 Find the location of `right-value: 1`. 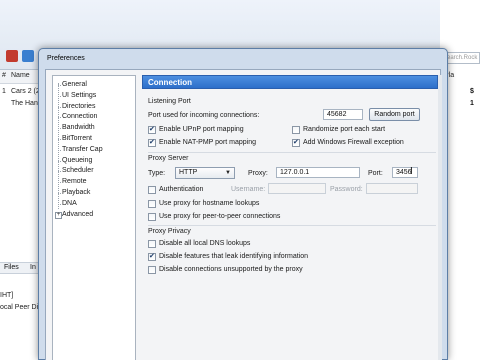

right-value: 1 is located at coordinates (472, 103).